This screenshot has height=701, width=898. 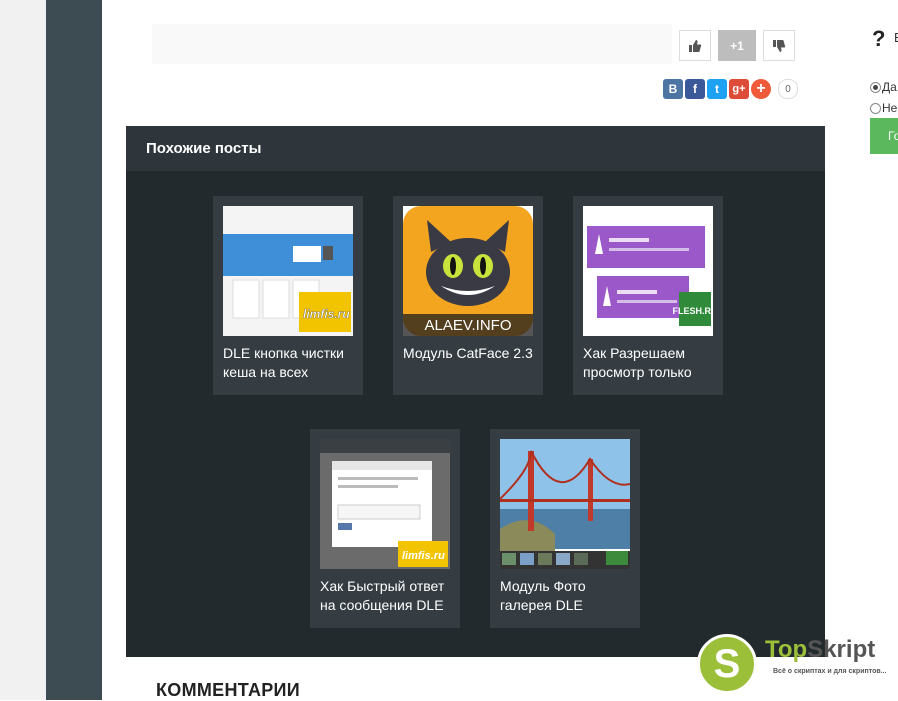 I want to click on vk-share-button: В, so click(x=673, y=89).